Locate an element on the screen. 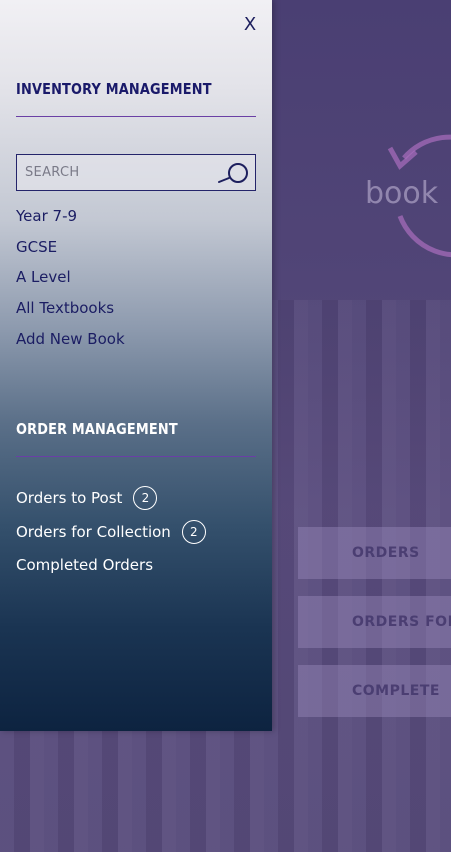 The width and height of the screenshot is (451, 852). nav-item-all-textbooks: All Textbooks is located at coordinates (65, 308).